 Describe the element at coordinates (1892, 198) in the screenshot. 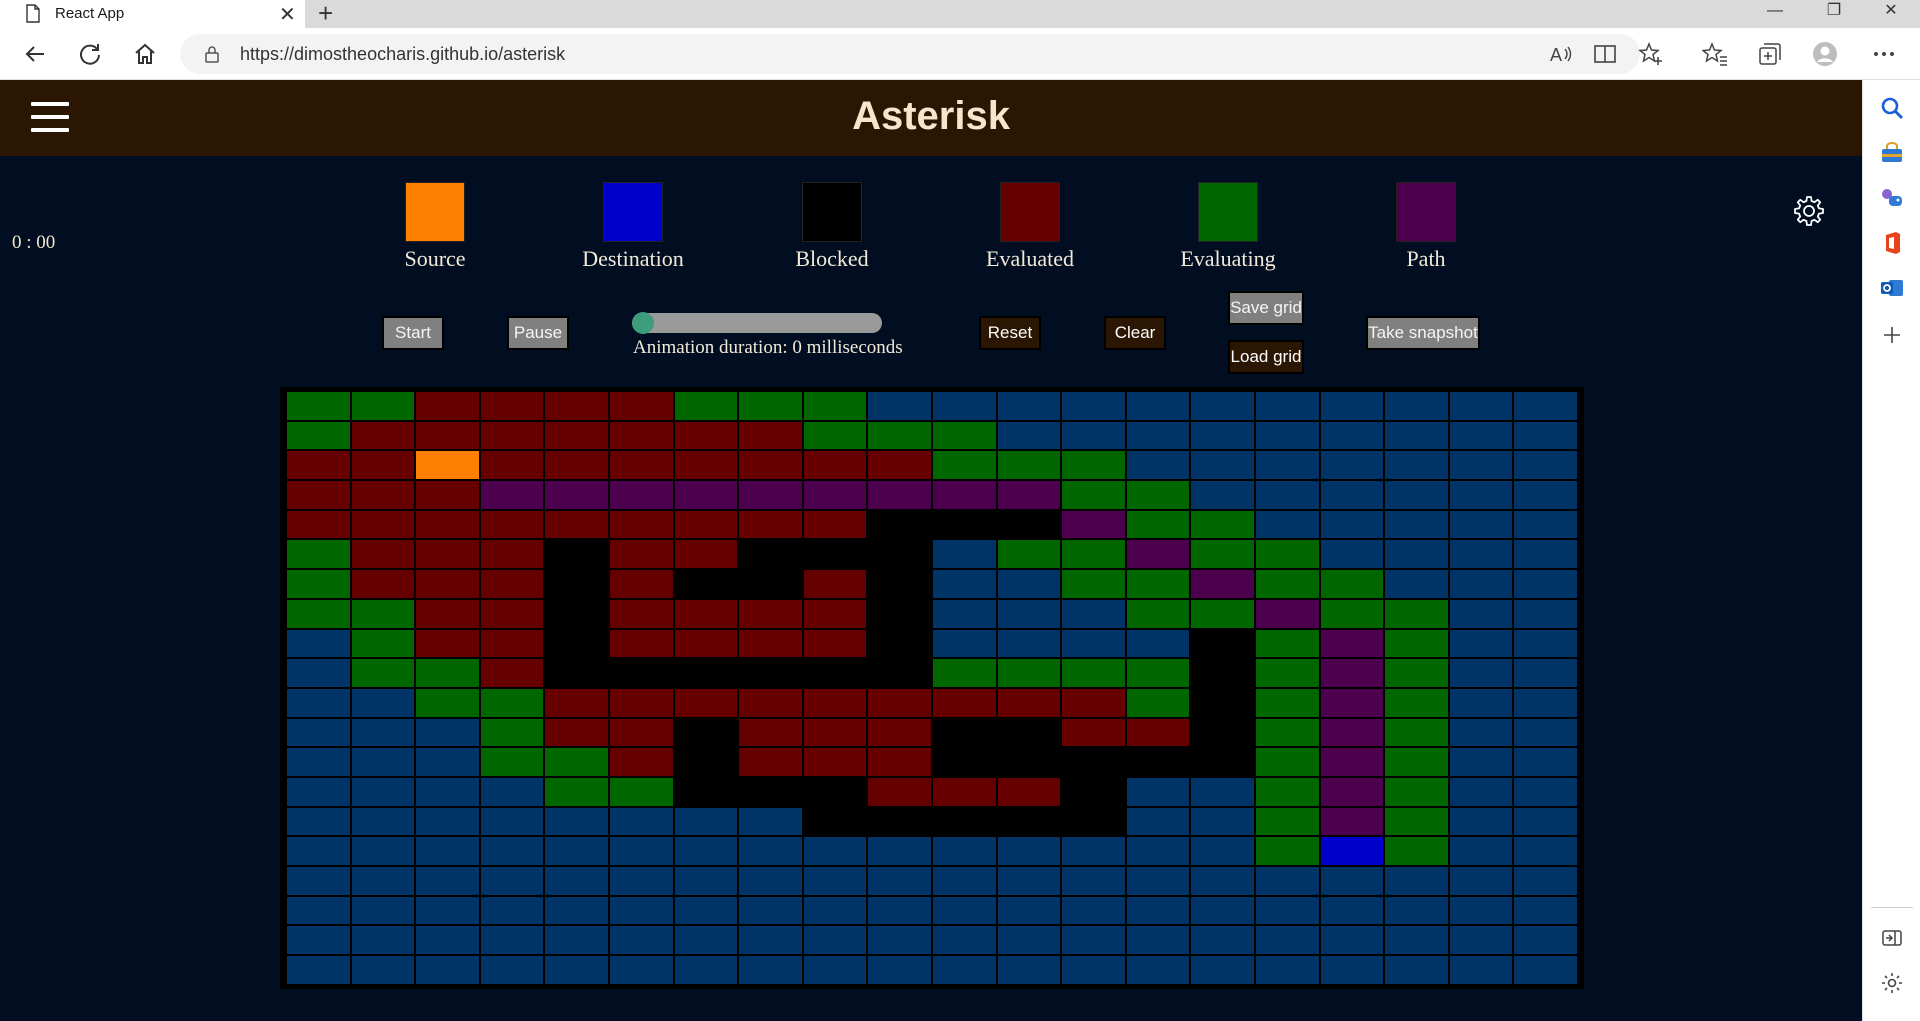

I see `games-icon` at that location.